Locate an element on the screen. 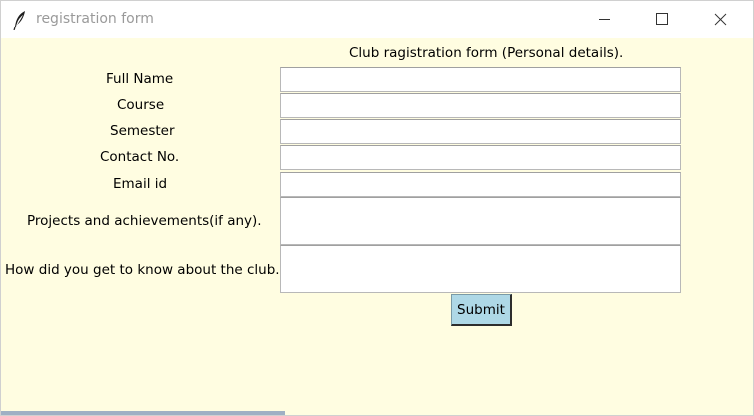 The image size is (754, 416). maximize-button is located at coordinates (662, 19).